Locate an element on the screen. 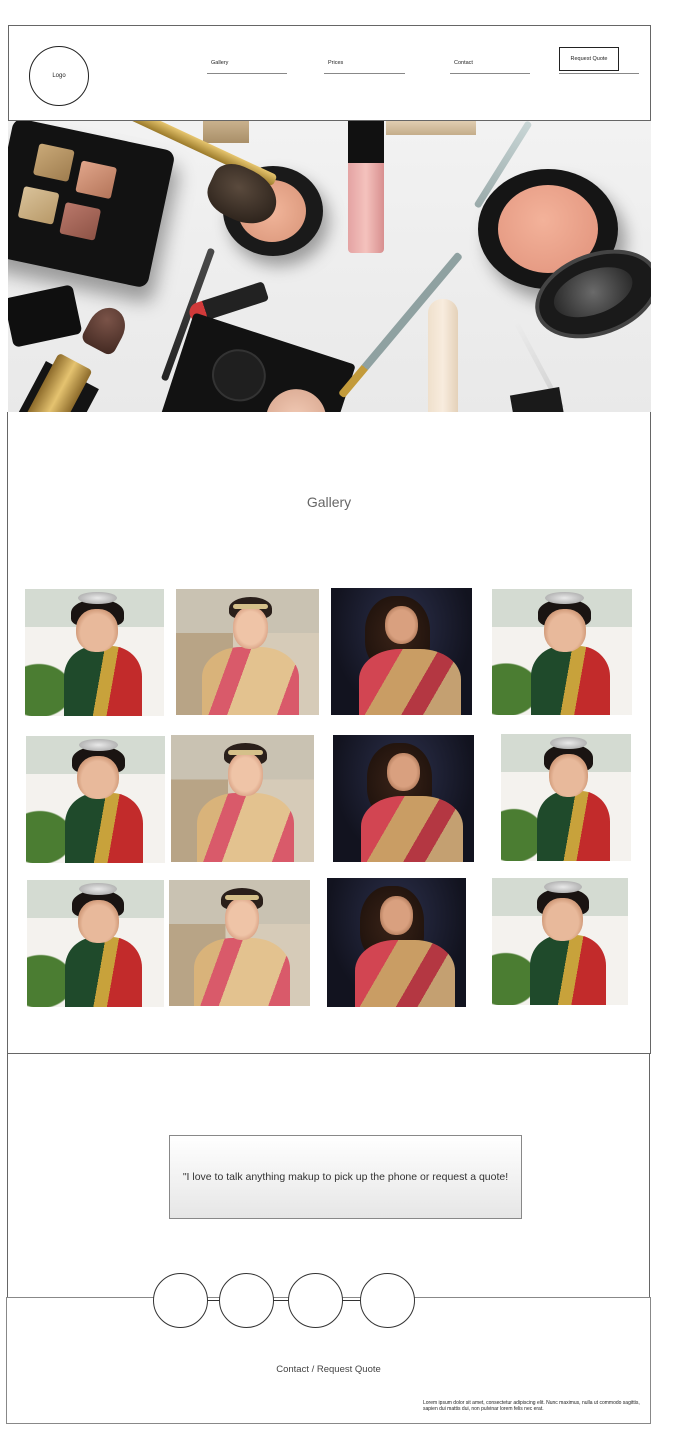 The width and height of the screenshot is (673, 1447). logo-label: Logo is located at coordinates (59, 76).